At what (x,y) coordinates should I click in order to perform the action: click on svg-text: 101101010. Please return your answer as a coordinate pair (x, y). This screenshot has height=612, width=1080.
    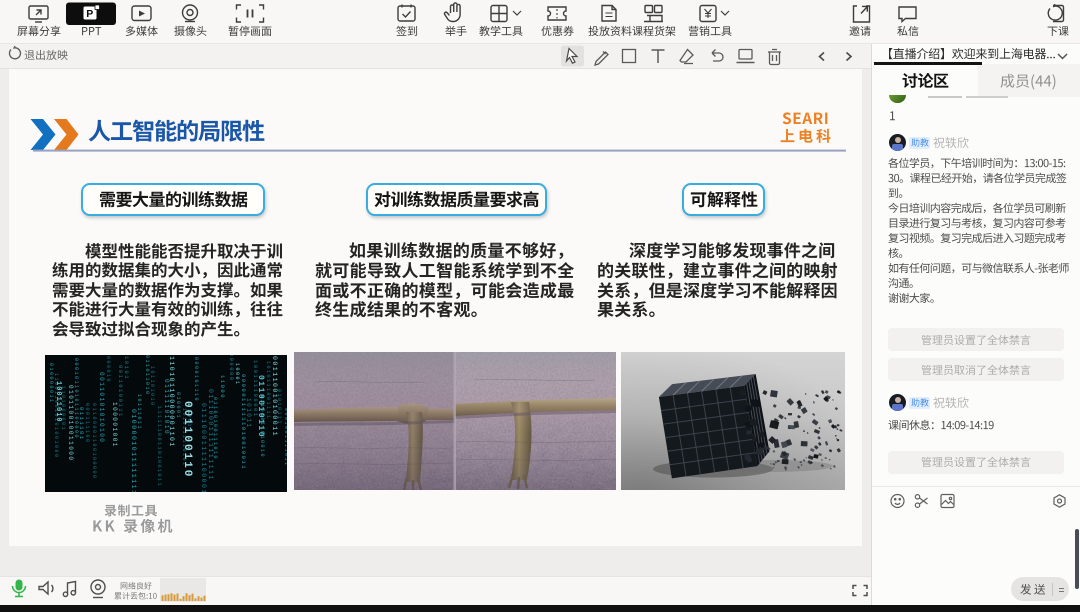
    Looking at the image, I should click on (152, 386).